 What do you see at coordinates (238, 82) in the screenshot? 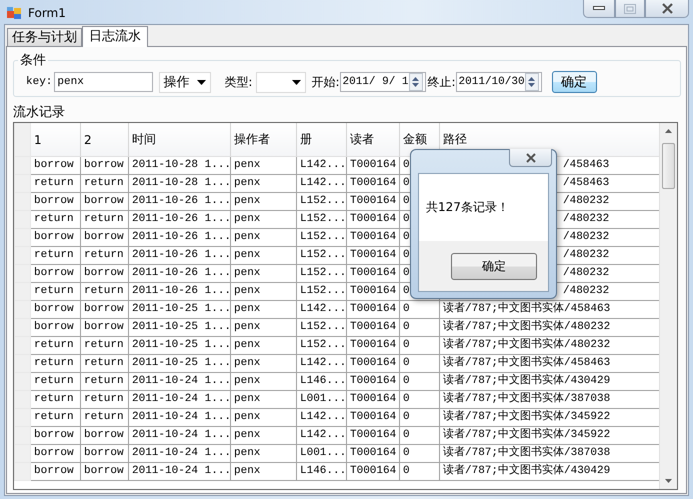
I see `type-label: 类型:` at bounding box center [238, 82].